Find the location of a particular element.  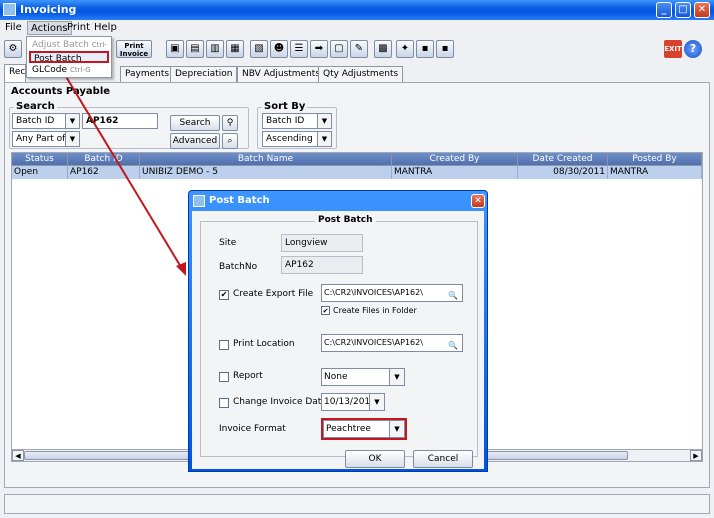

exit-button: EXIT is located at coordinates (673, 49).